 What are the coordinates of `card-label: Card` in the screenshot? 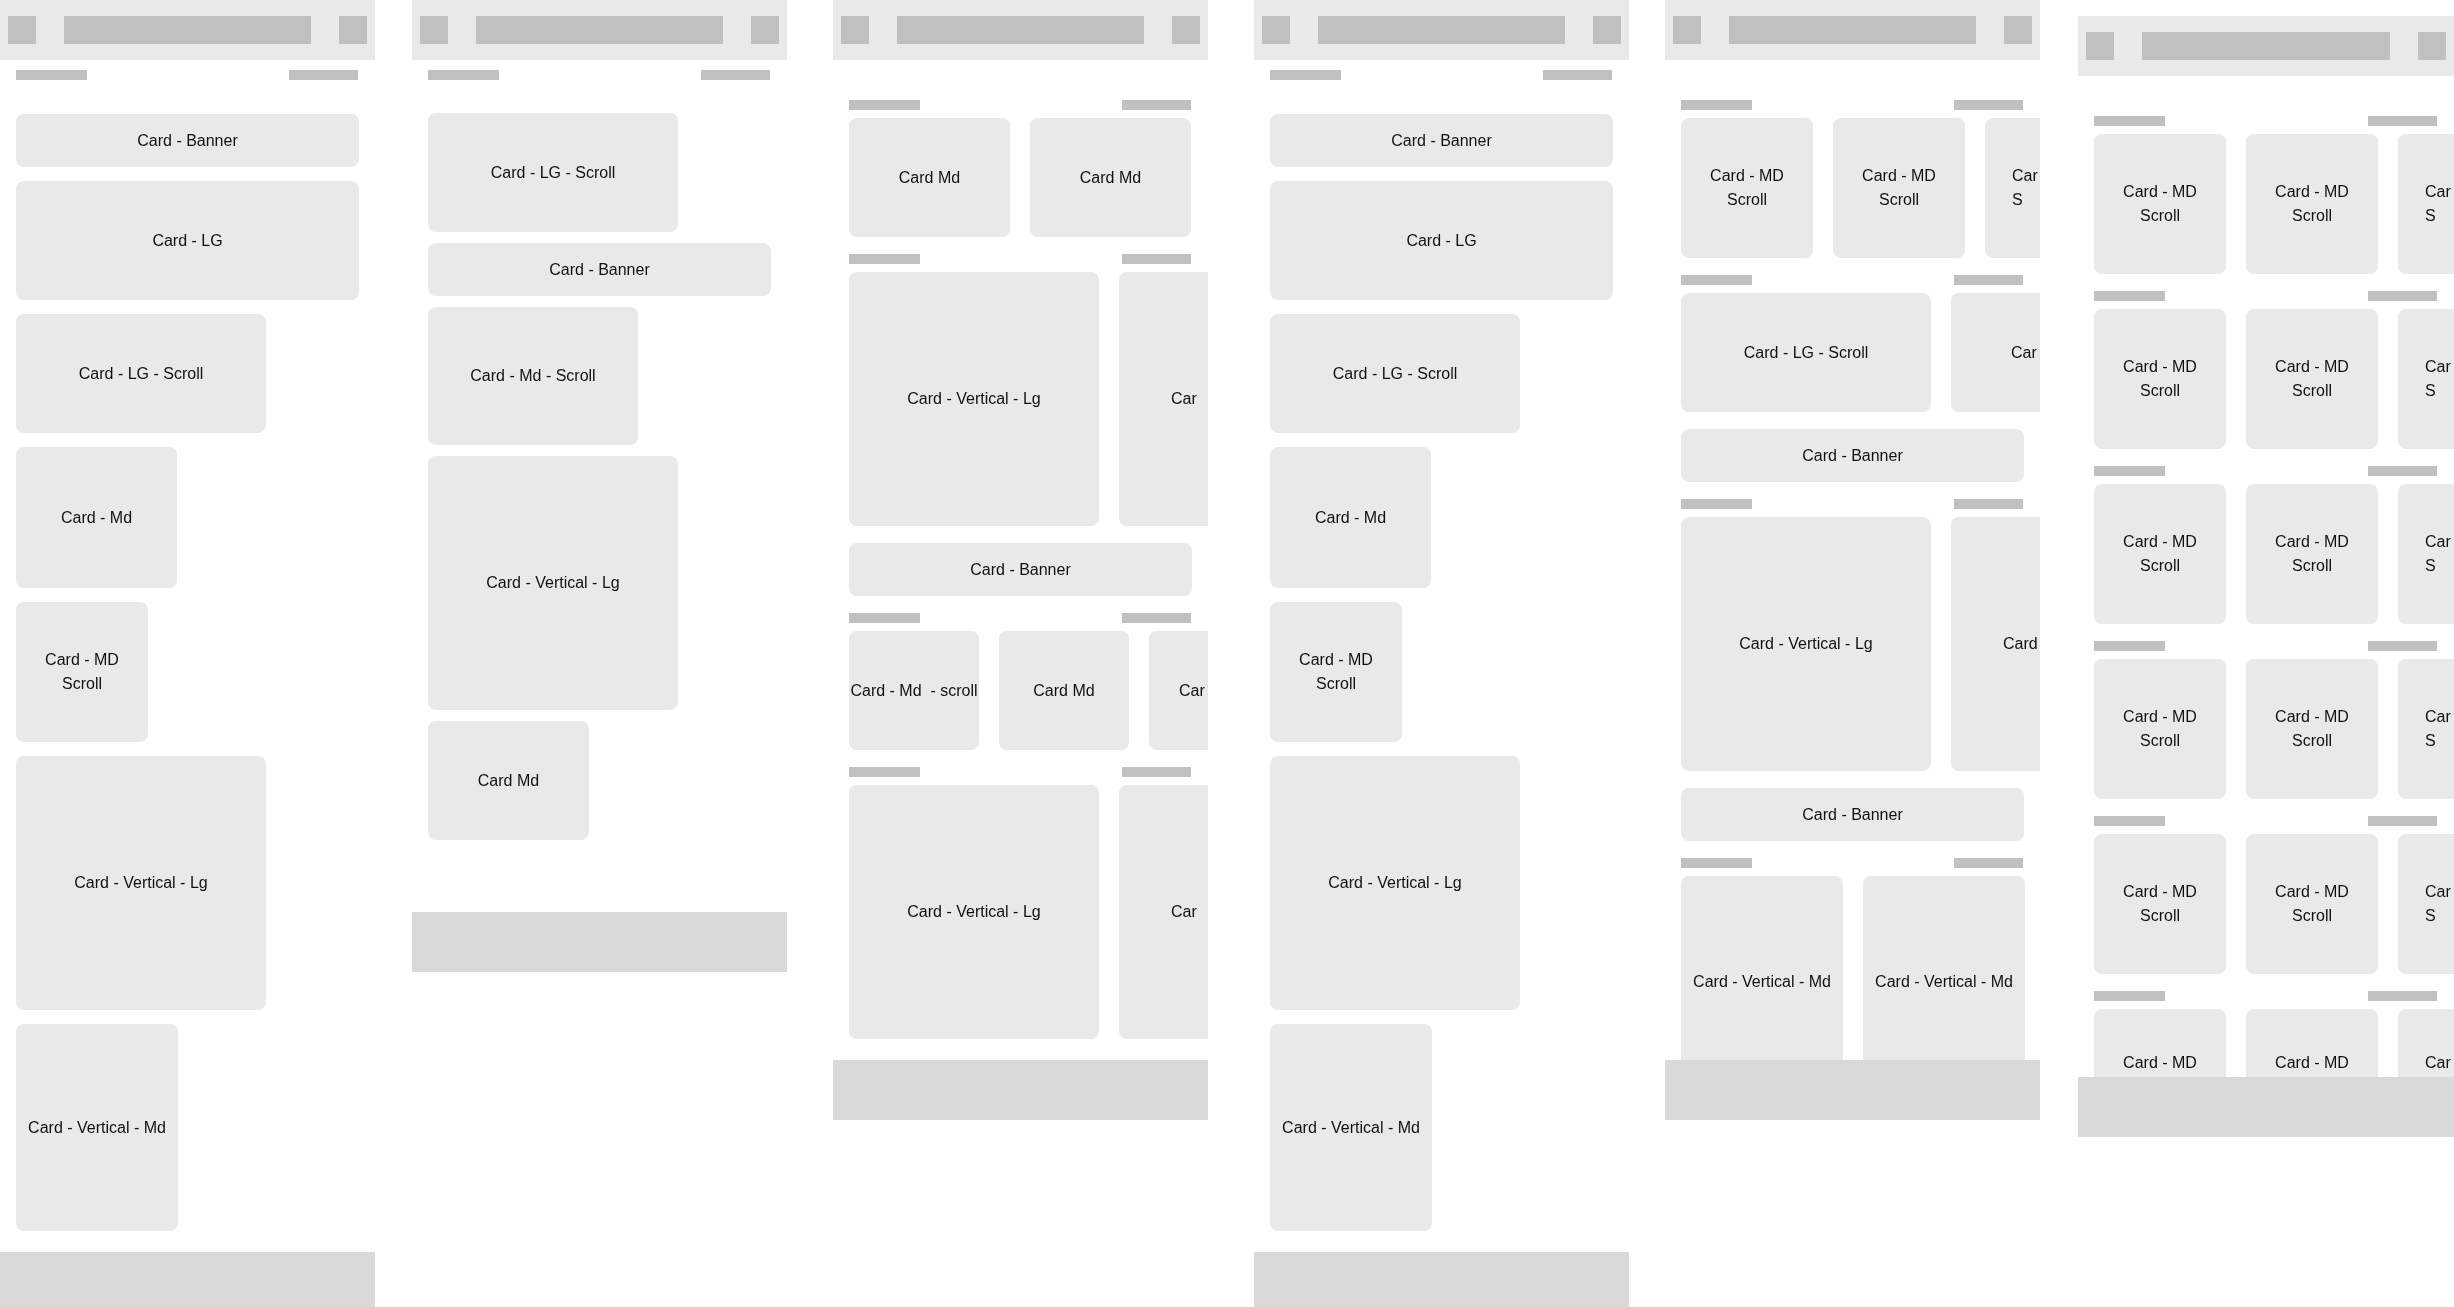 It's located at (2020, 644).